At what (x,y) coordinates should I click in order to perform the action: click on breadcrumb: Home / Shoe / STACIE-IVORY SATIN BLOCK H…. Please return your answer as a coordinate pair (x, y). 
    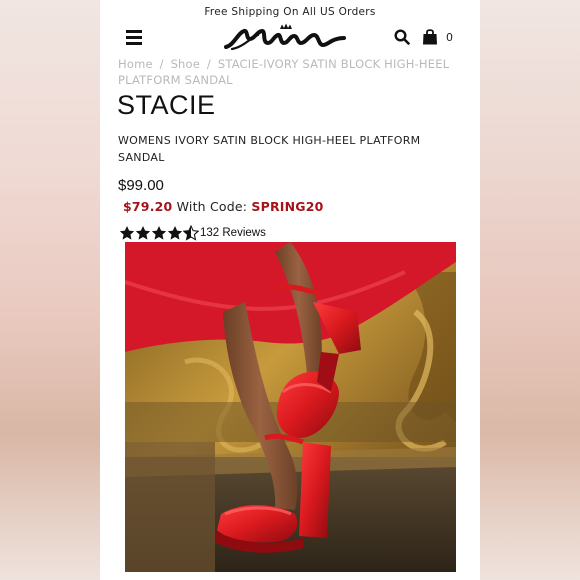
    Looking at the image, I should click on (293, 72).